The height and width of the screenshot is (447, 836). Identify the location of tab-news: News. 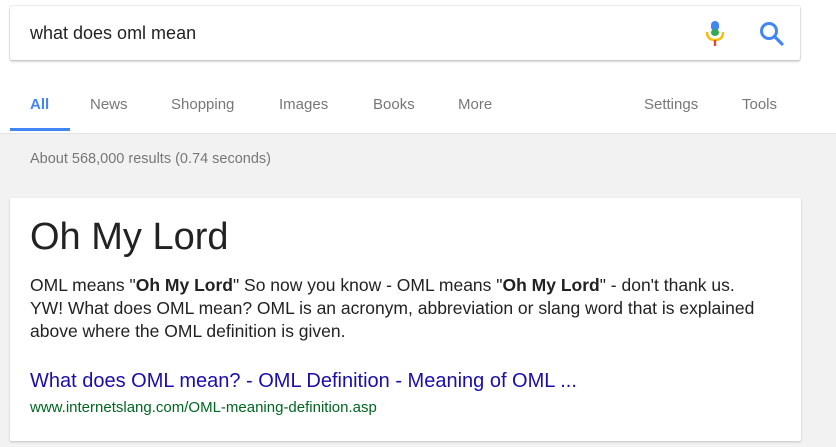
(109, 104).